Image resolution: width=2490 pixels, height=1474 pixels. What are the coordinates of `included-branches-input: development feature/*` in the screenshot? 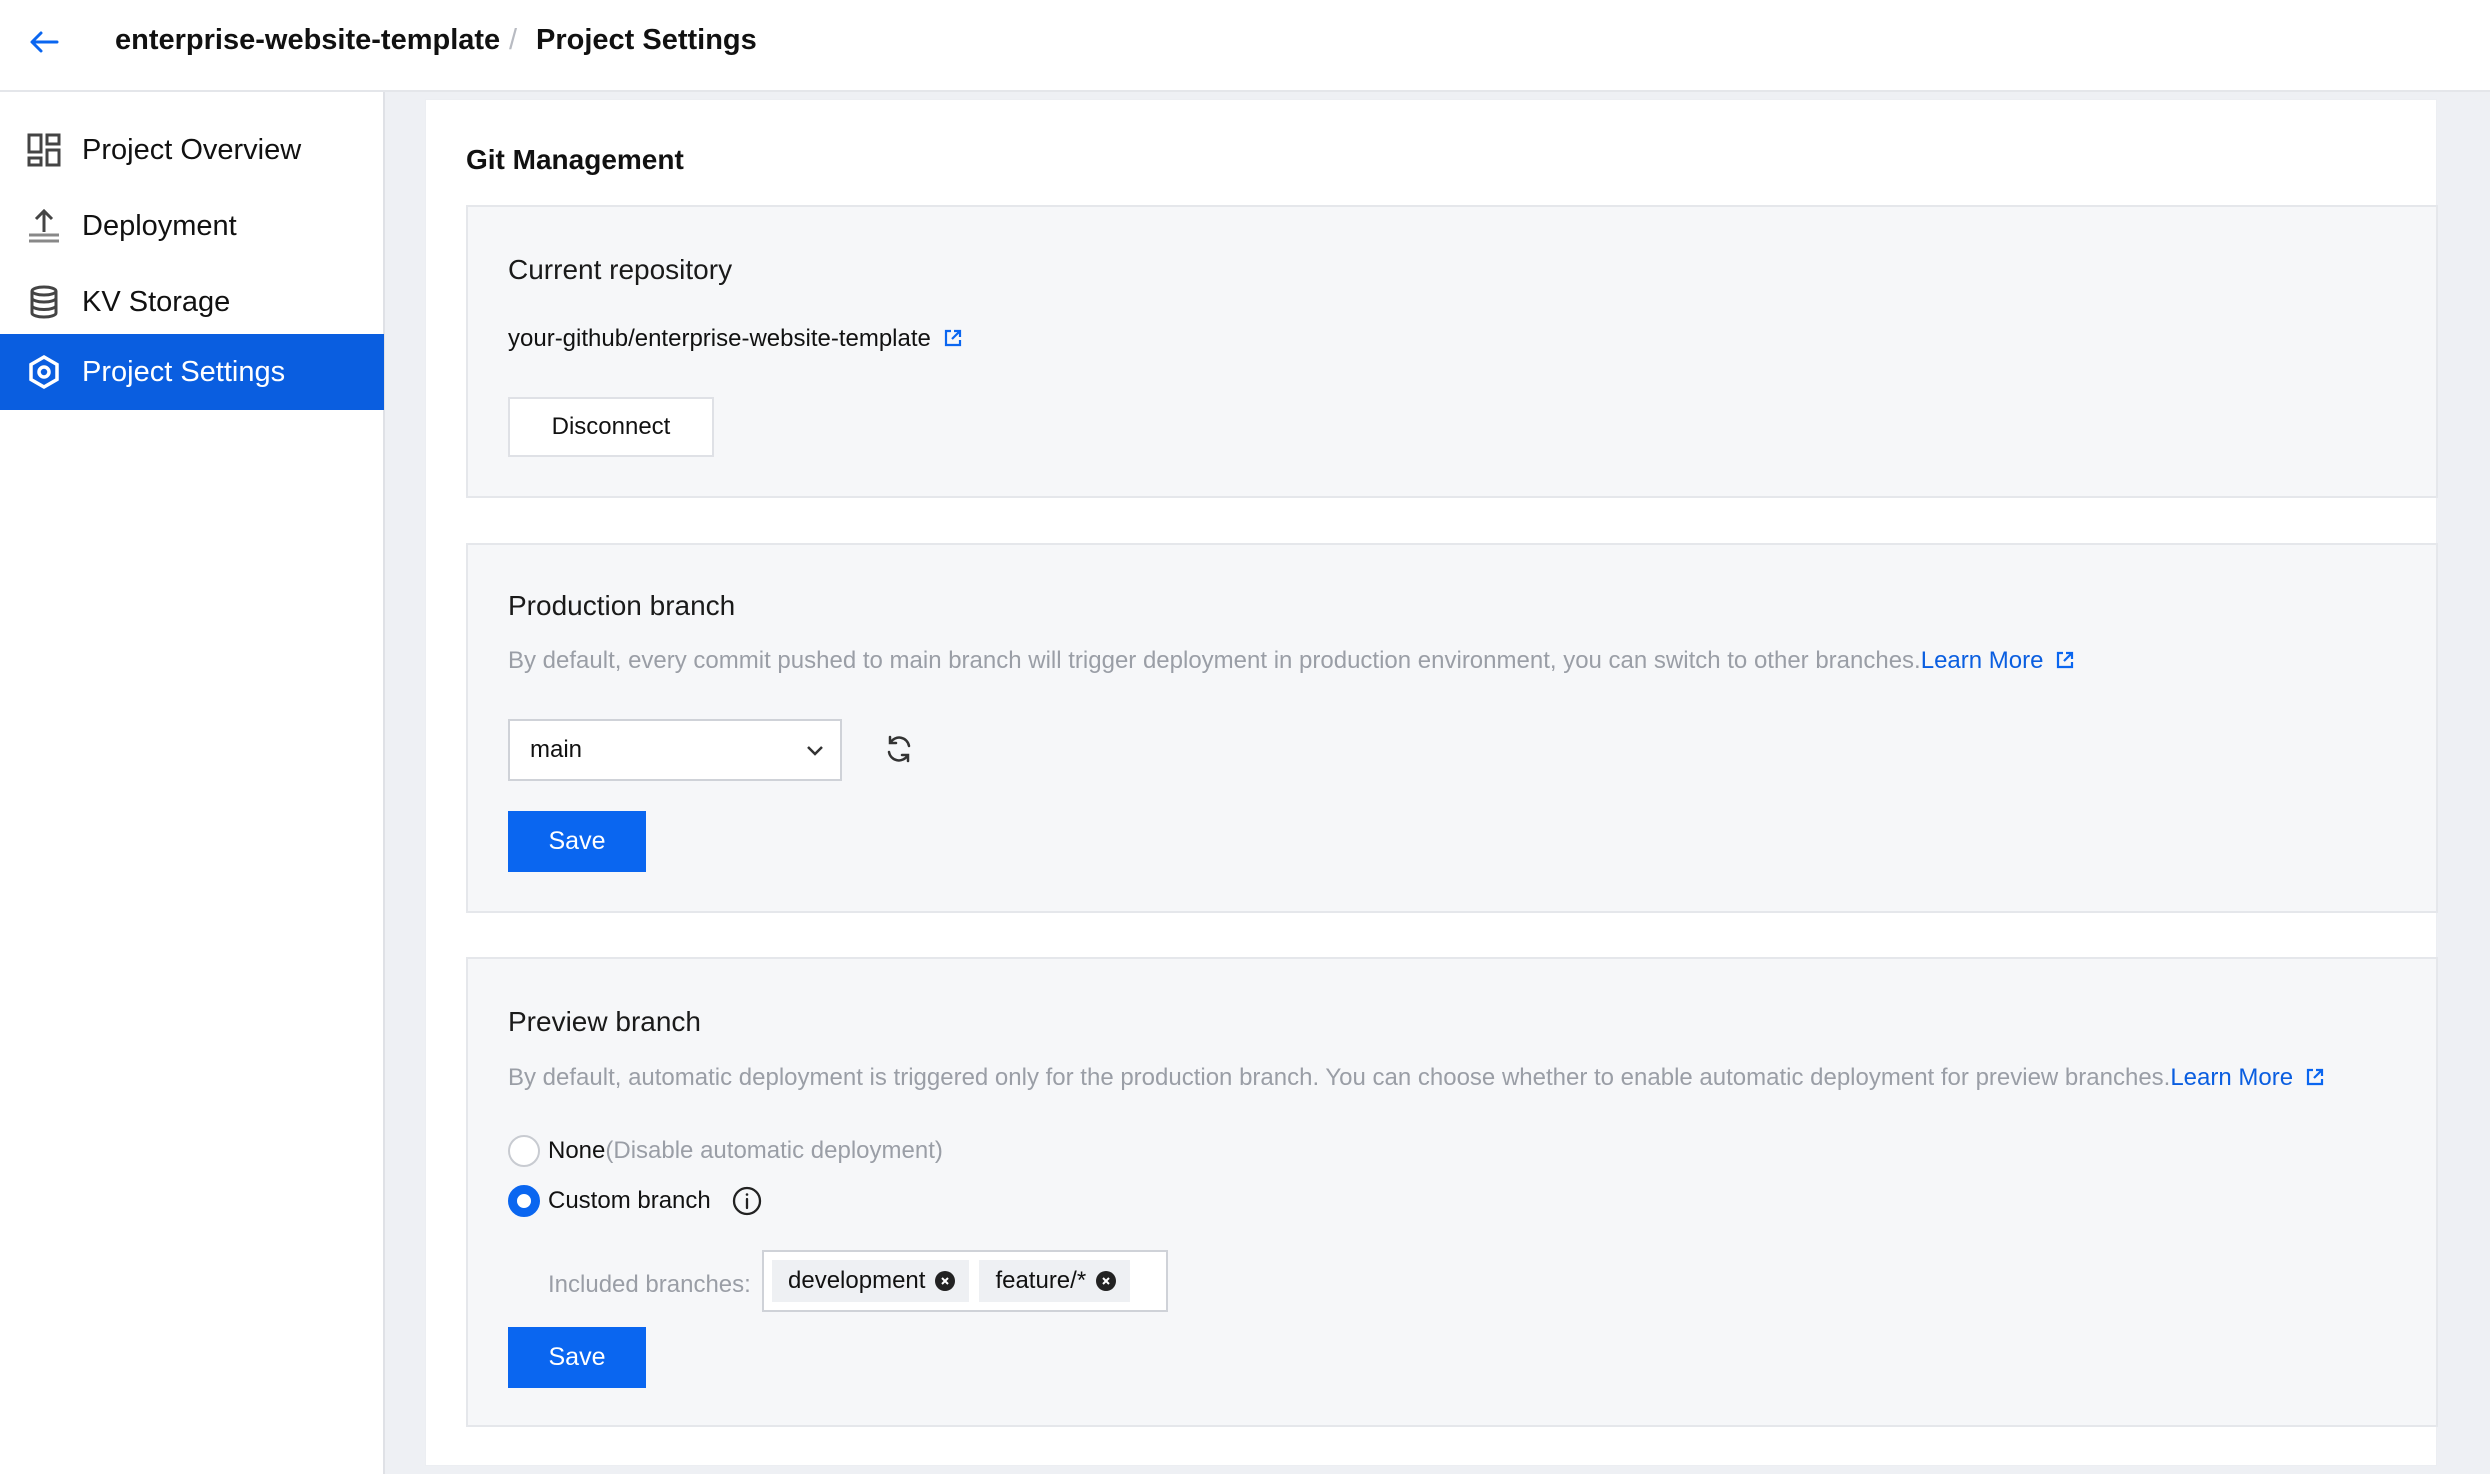 It's located at (965, 1281).